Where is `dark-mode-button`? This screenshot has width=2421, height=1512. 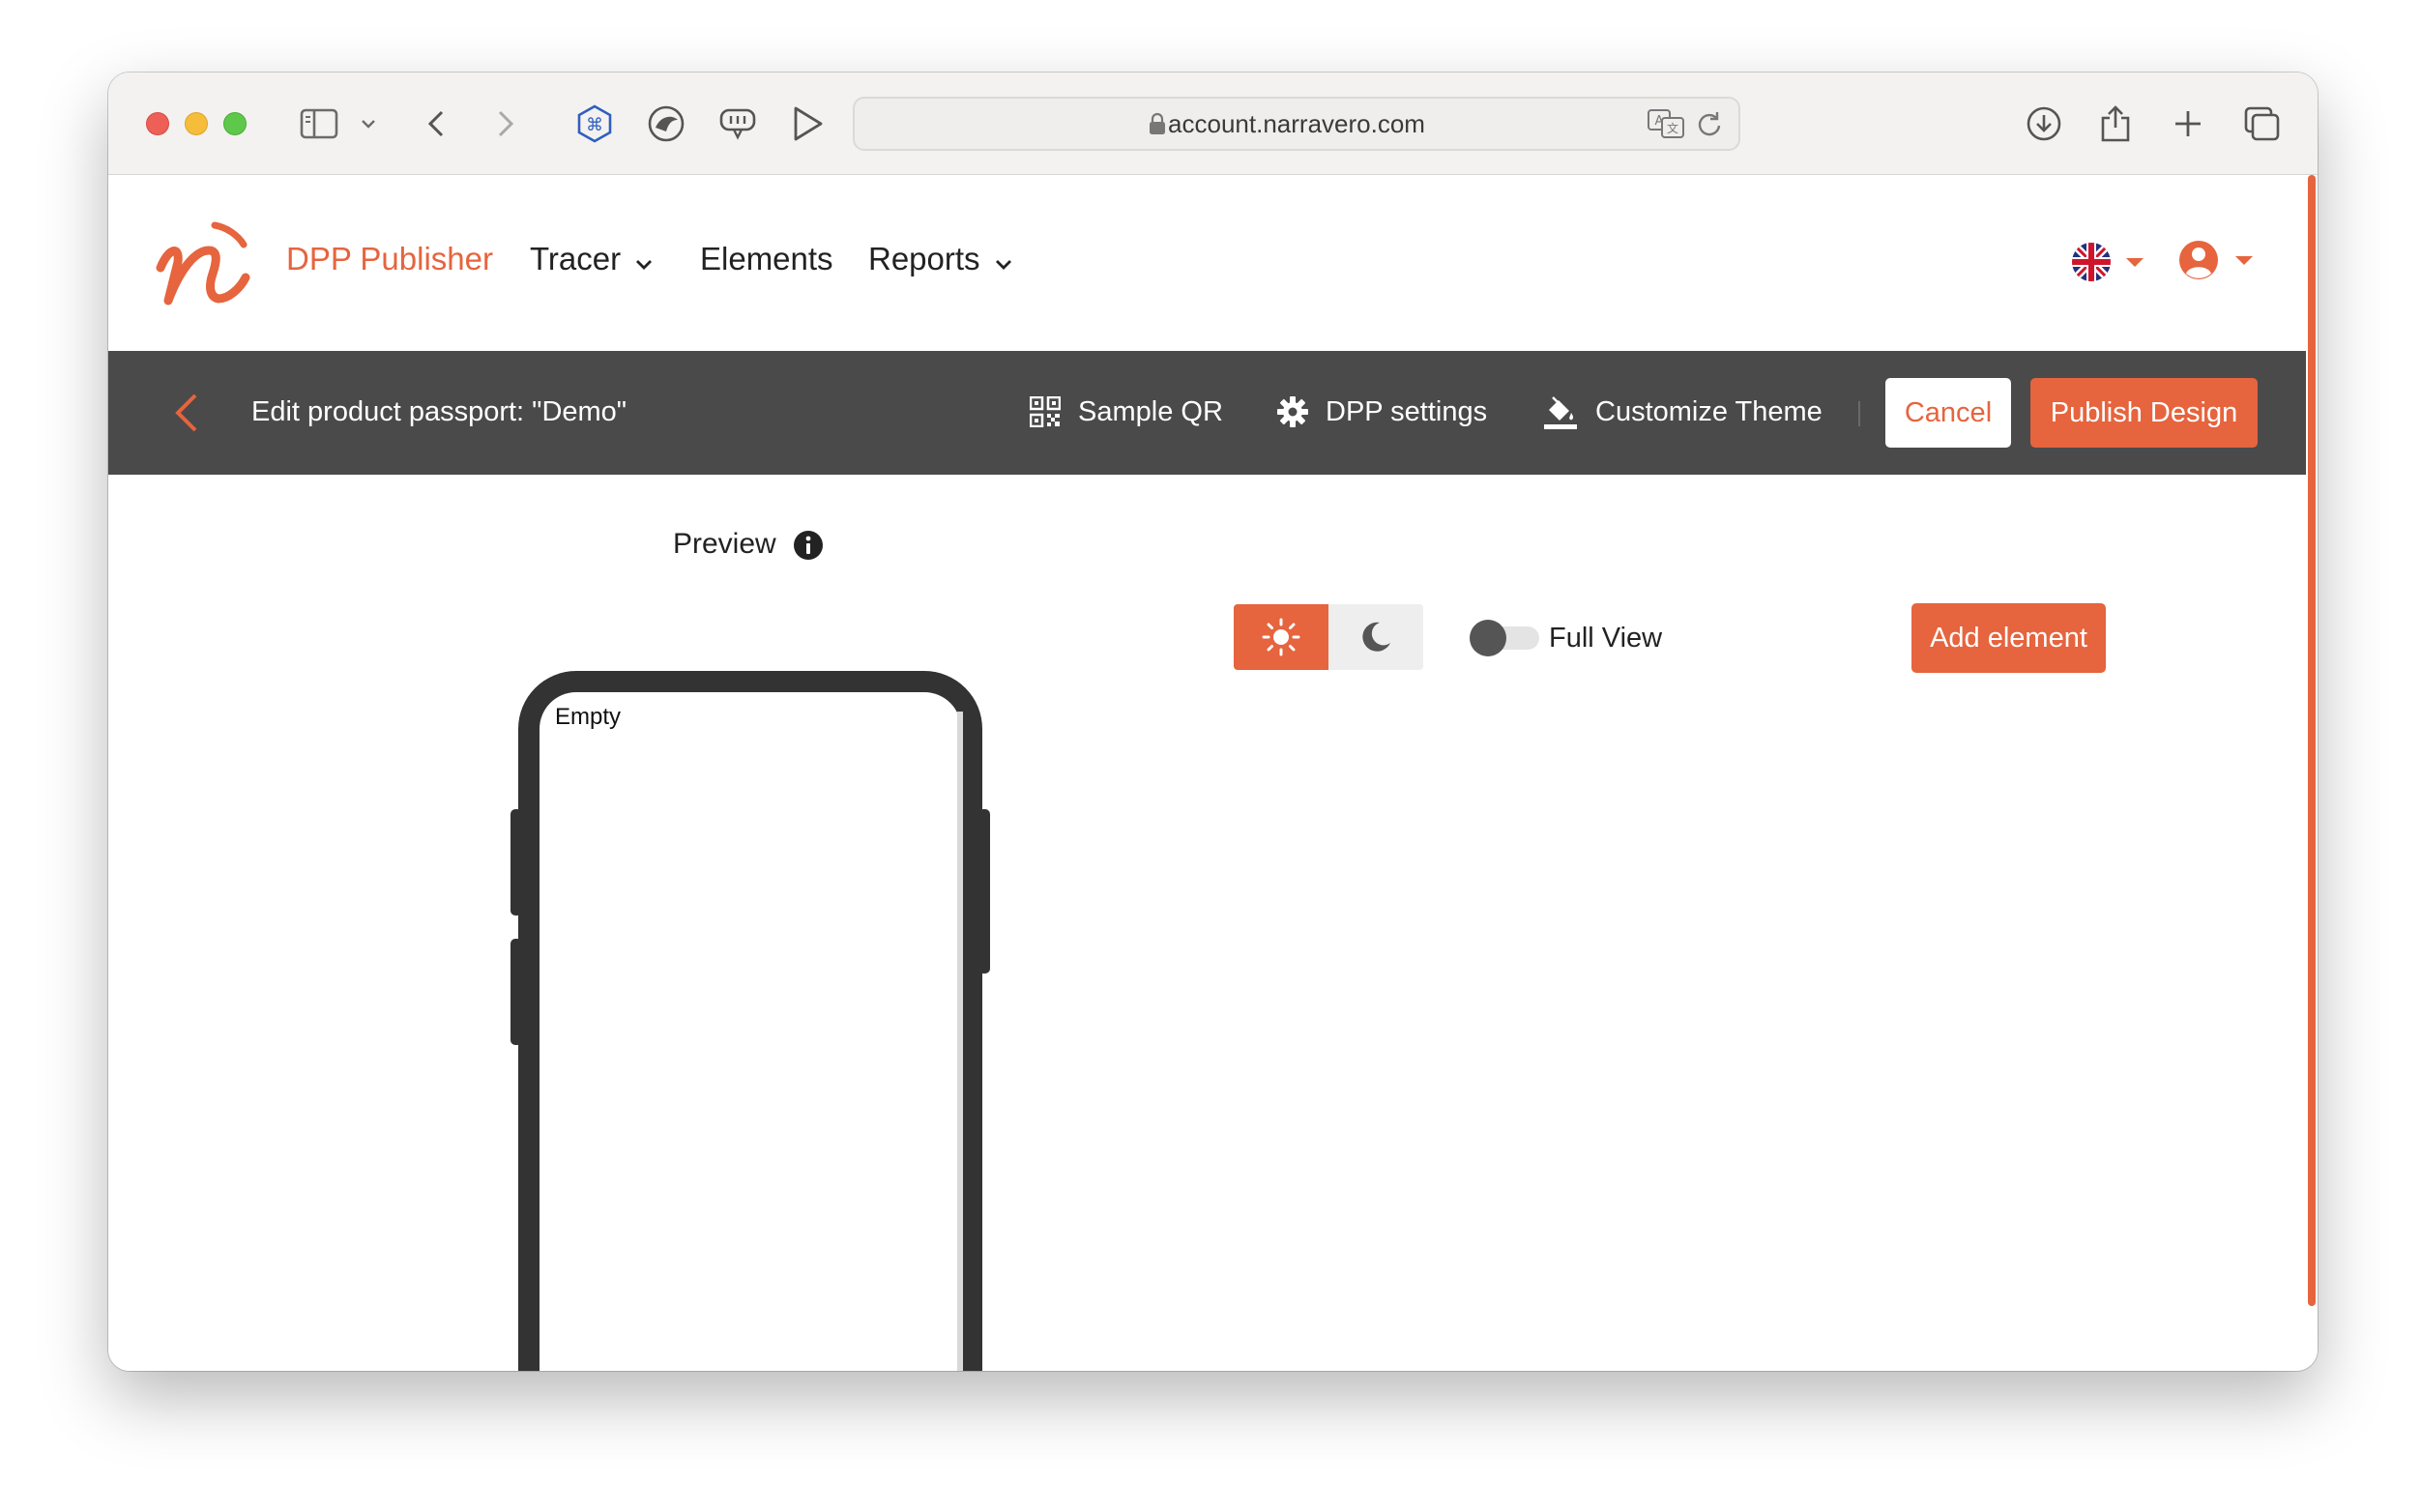
dark-mode-button is located at coordinates (1375, 637).